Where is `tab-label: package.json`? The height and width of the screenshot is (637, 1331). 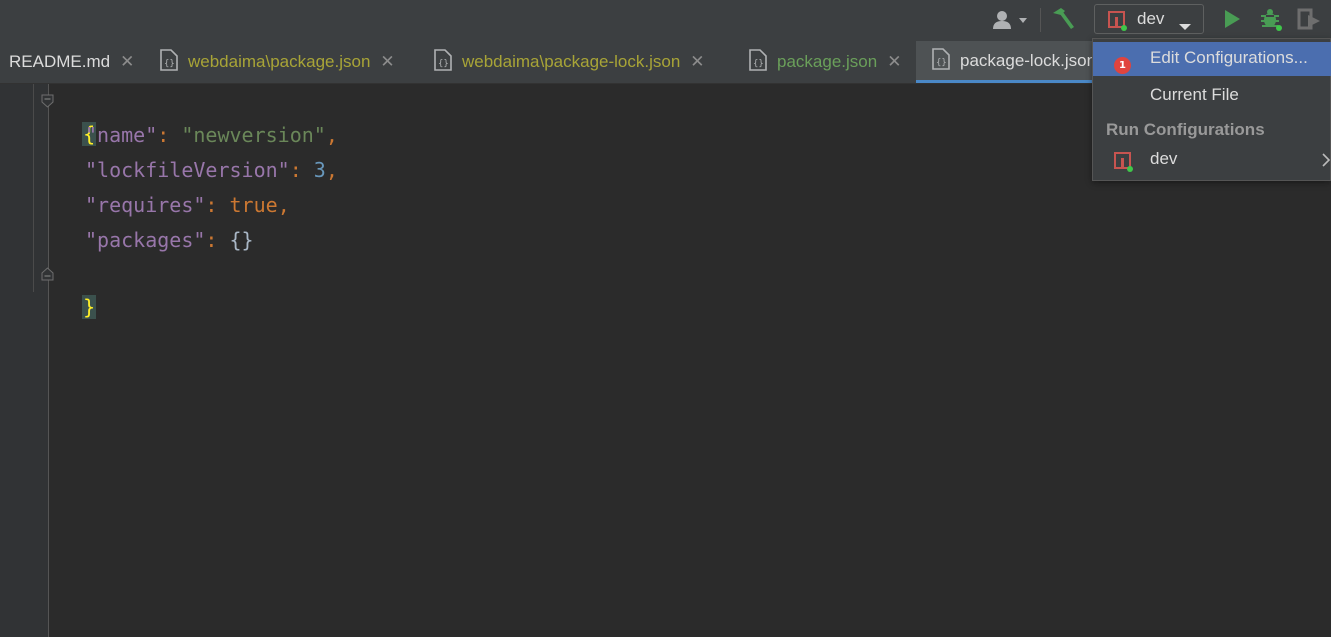 tab-label: package.json is located at coordinates (827, 61).